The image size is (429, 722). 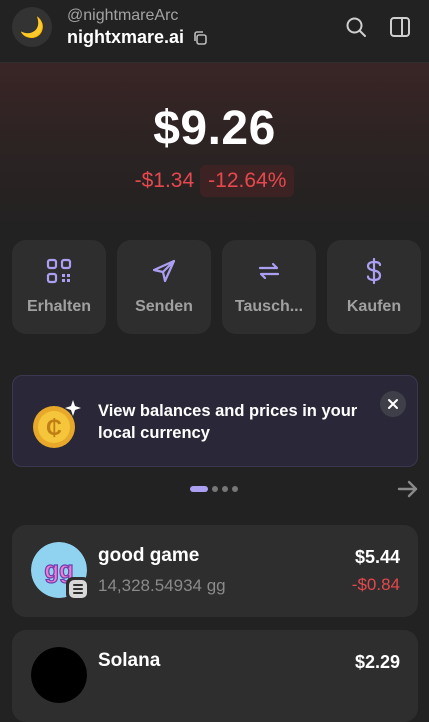 I want to click on account-avatar: 🌙, so click(x=32, y=27).